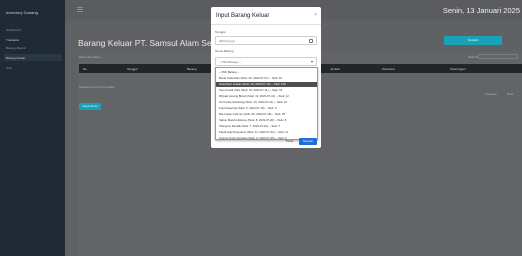  What do you see at coordinates (388, 69) in the screenshot?
I see `column-header: Penerima` at bounding box center [388, 69].